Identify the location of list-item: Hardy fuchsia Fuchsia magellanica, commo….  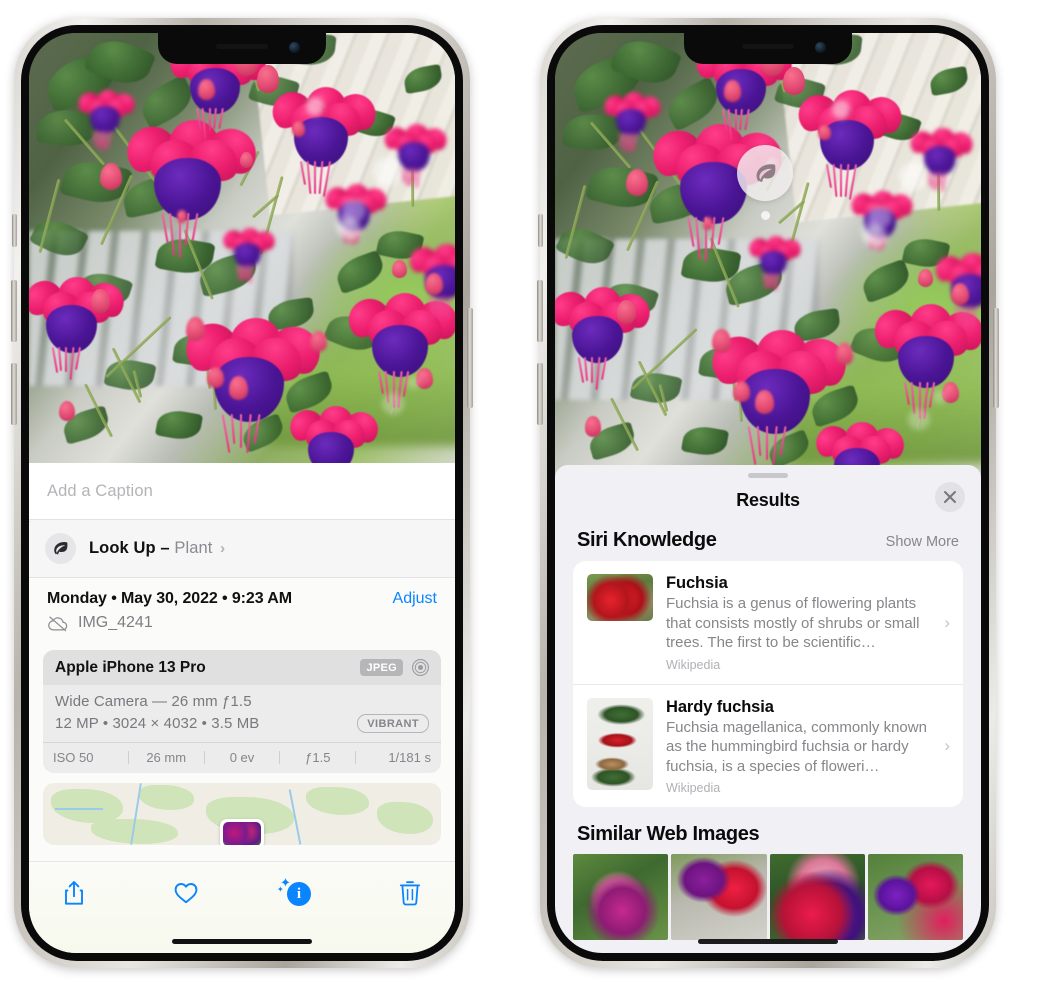
(768, 745).